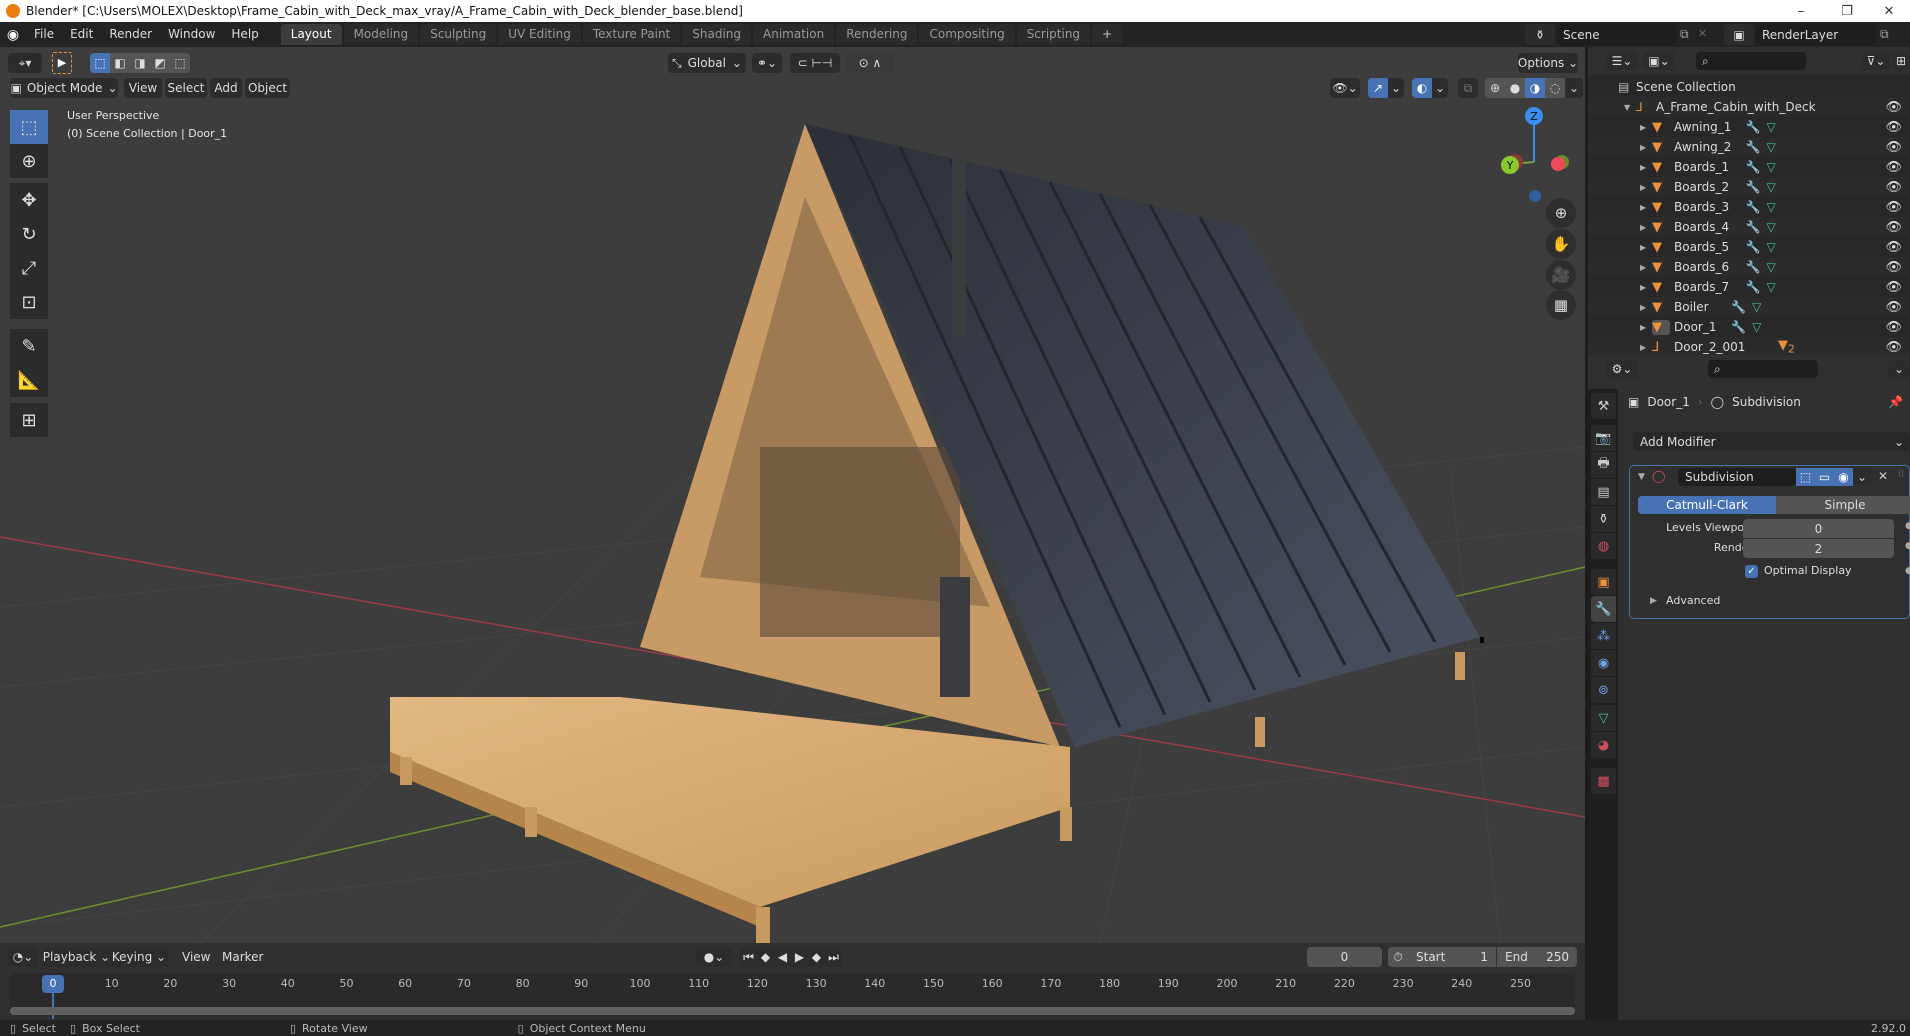 This screenshot has width=1910, height=1036. What do you see at coordinates (1603, 438) in the screenshot?
I see `render-properties-tab: 📷` at bounding box center [1603, 438].